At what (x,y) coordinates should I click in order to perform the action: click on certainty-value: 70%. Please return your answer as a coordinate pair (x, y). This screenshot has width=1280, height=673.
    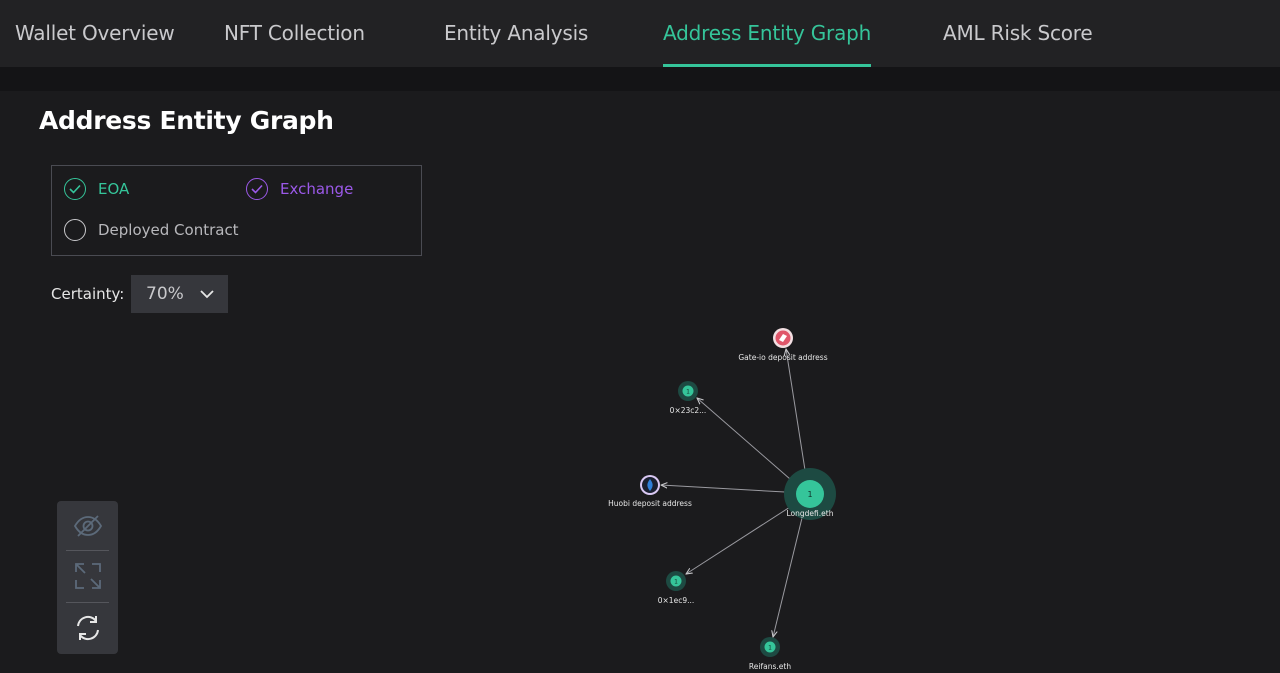
    Looking at the image, I should click on (165, 294).